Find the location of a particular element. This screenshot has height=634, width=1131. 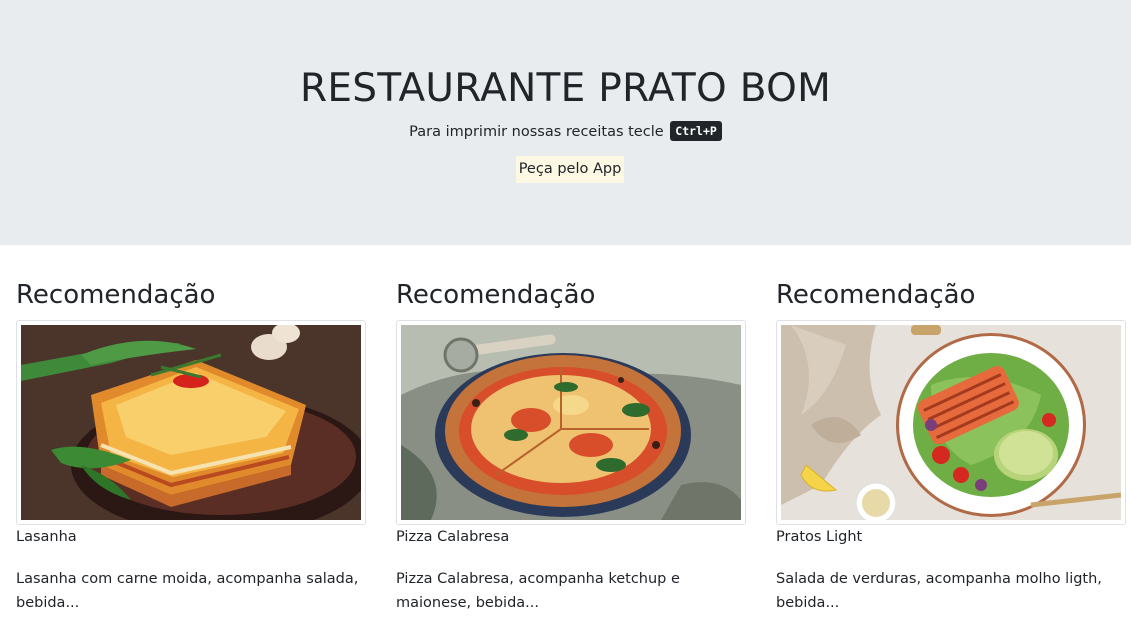

lasagna-image is located at coordinates (191, 422).